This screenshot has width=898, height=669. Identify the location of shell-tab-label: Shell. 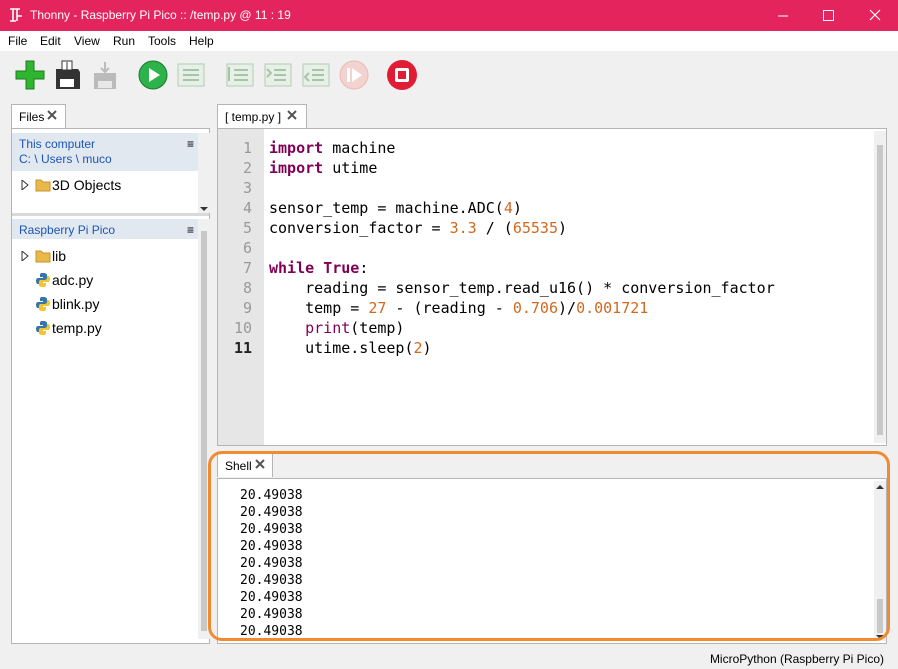
(238, 466).